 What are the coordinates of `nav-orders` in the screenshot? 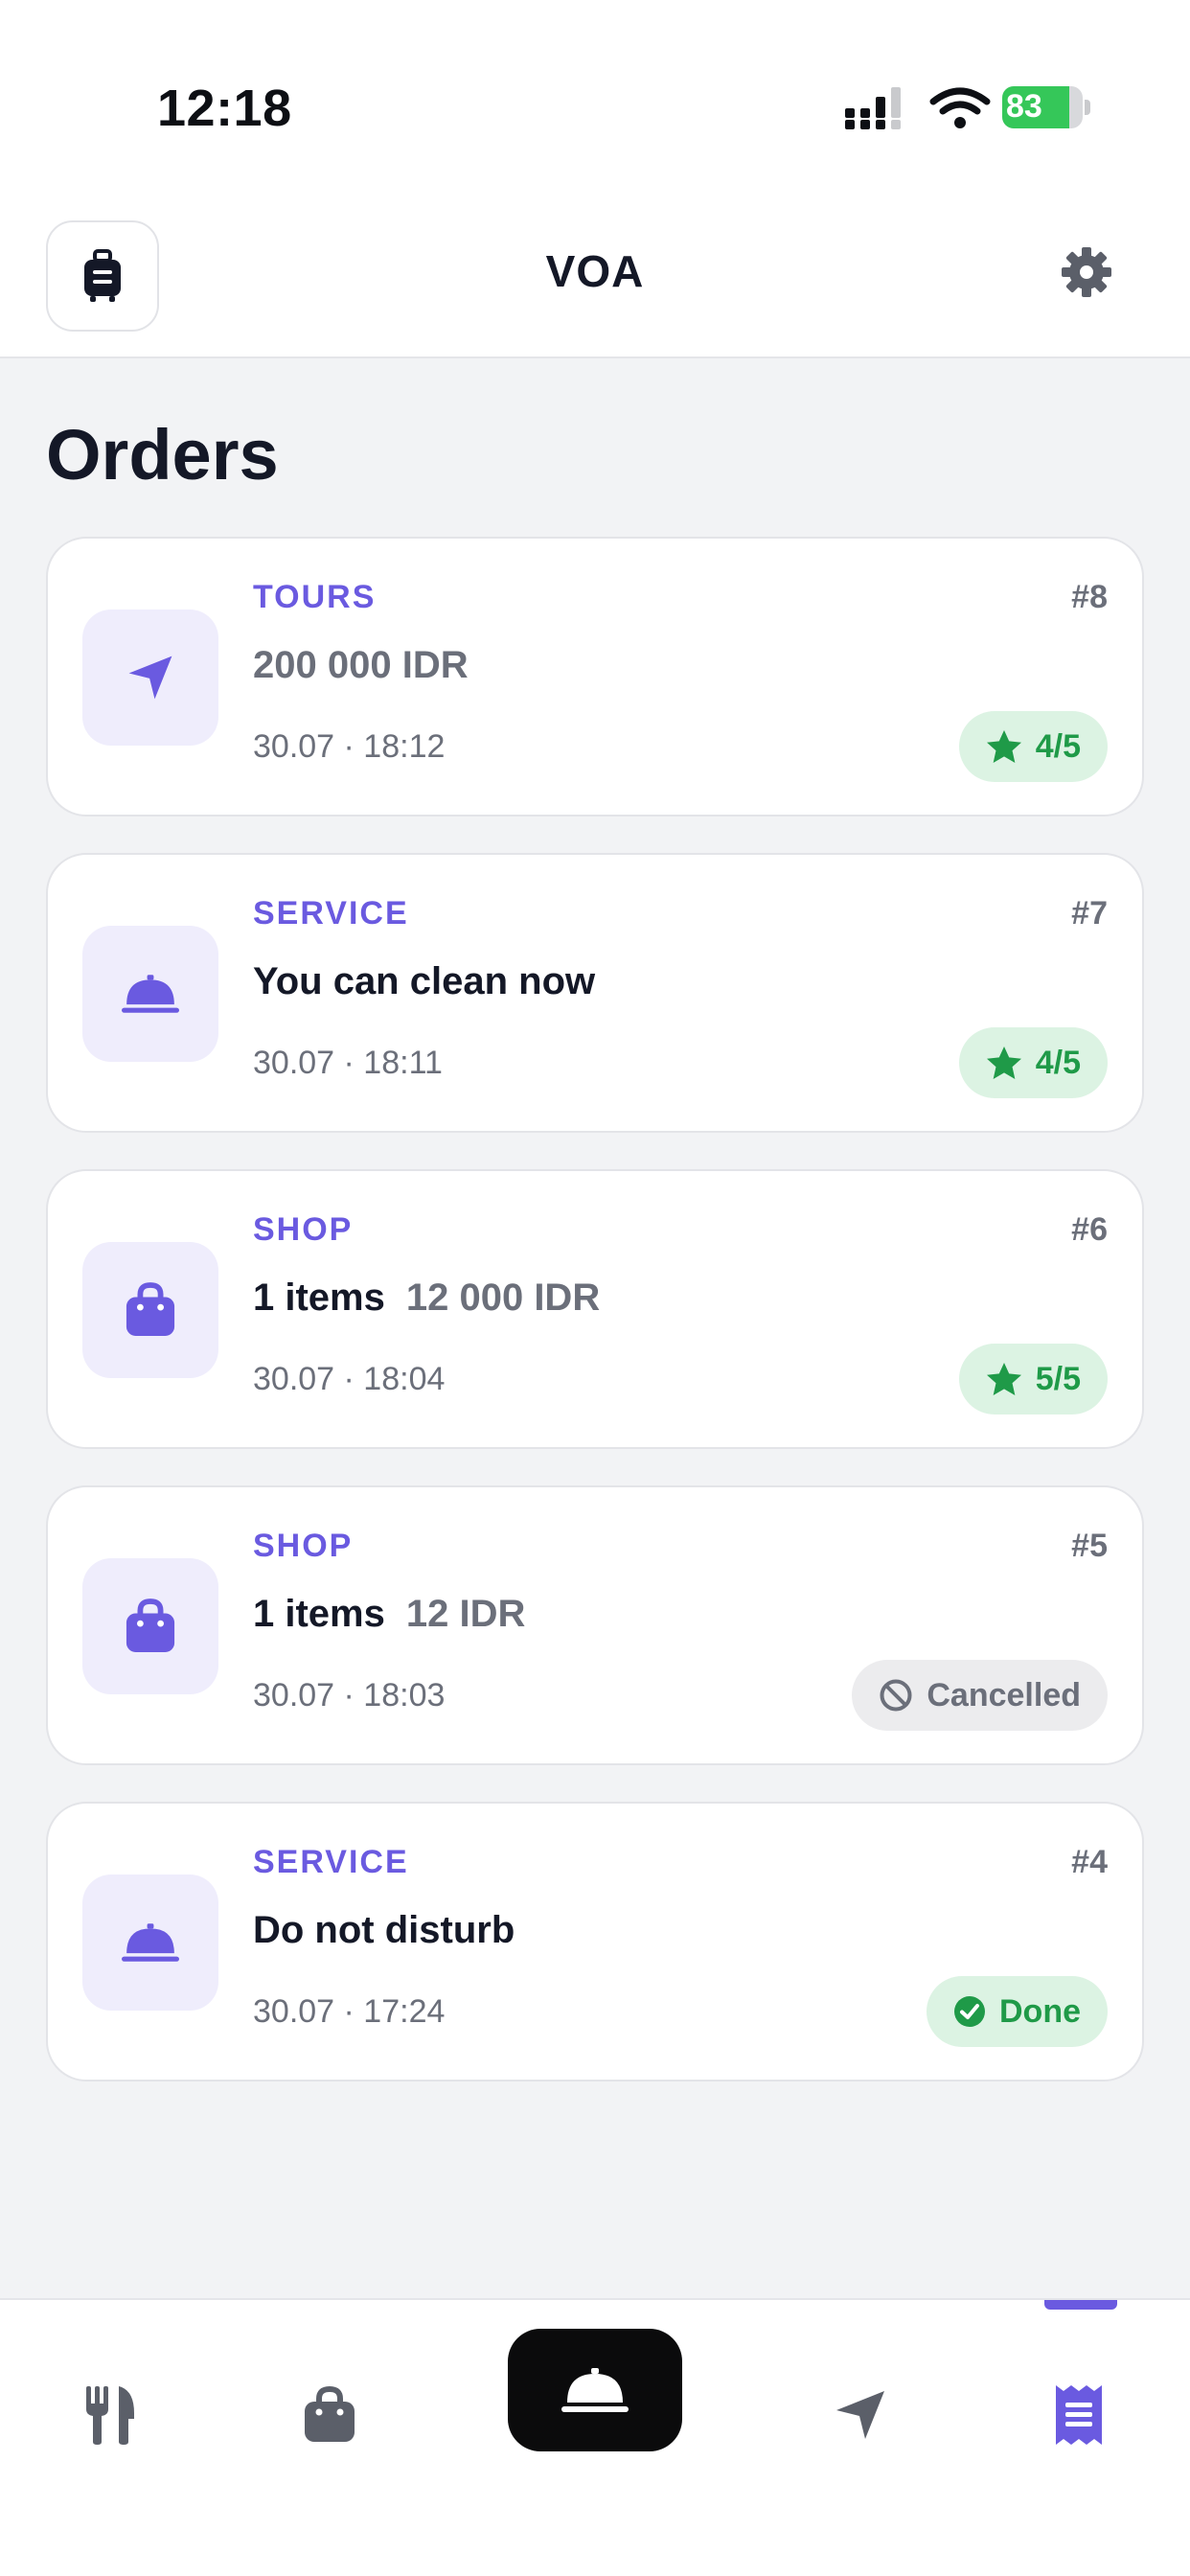 It's located at (1078, 2415).